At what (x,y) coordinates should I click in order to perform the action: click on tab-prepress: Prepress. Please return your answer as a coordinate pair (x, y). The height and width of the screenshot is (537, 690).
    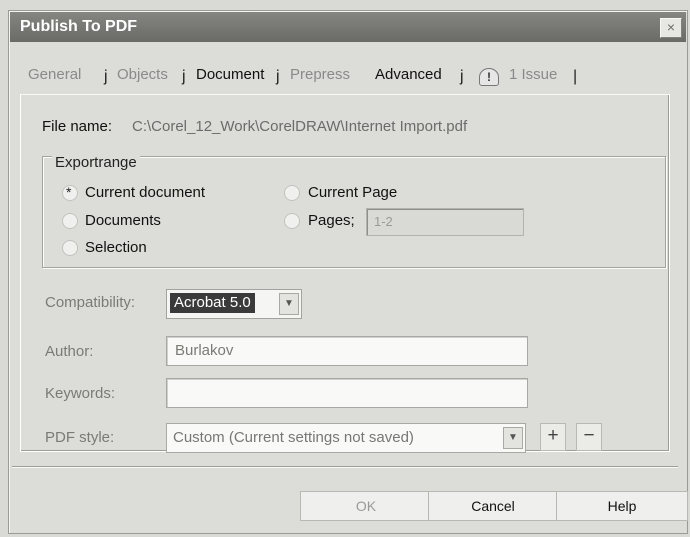
    Looking at the image, I should click on (320, 74).